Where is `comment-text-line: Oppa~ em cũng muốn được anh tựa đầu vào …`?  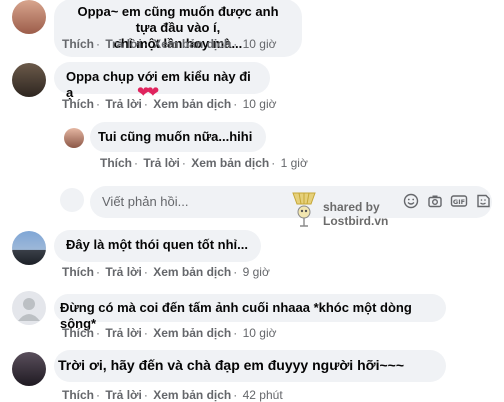 comment-text-line: Oppa~ em cũng muốn được anh tựa đầu vào … is located at coordinates (178, 19).